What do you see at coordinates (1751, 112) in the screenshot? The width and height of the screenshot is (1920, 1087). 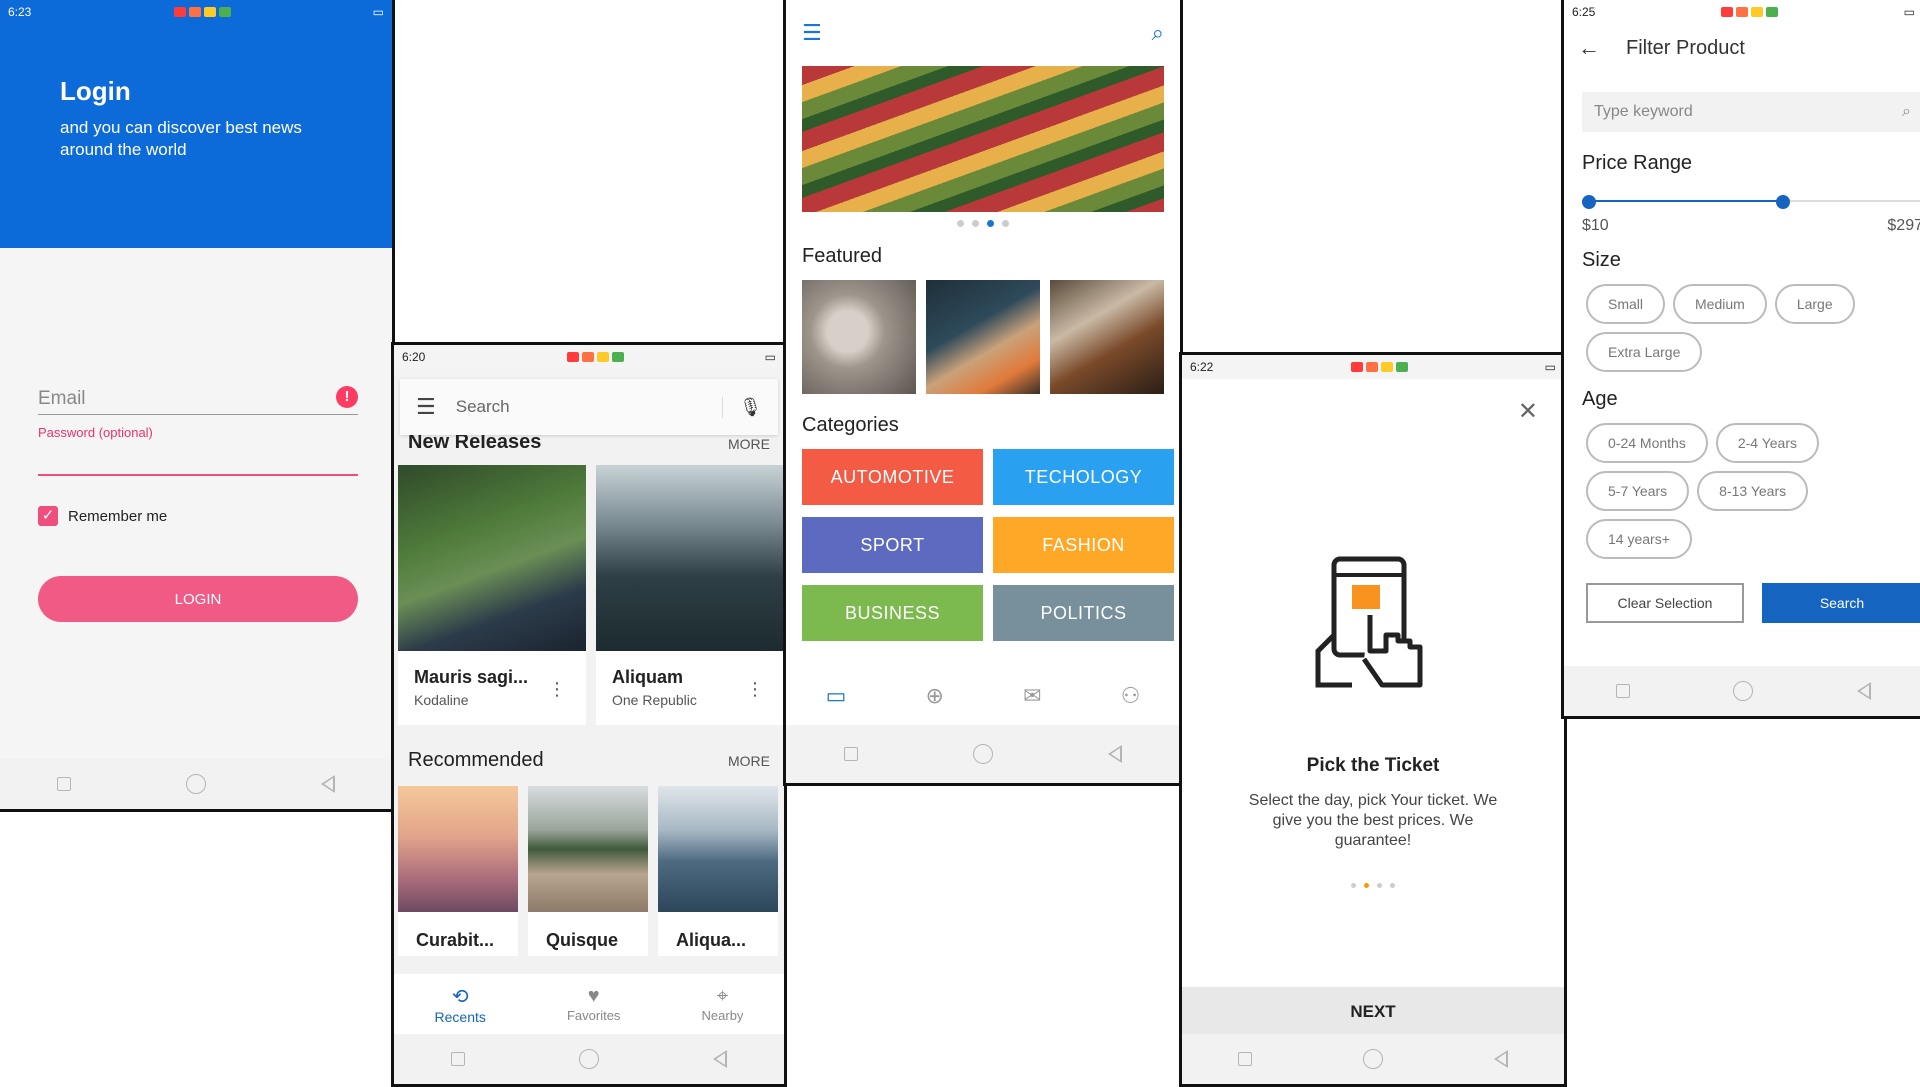 I see `keyword-input: Type keyword ⌕` at bounding box center [1751, 112].